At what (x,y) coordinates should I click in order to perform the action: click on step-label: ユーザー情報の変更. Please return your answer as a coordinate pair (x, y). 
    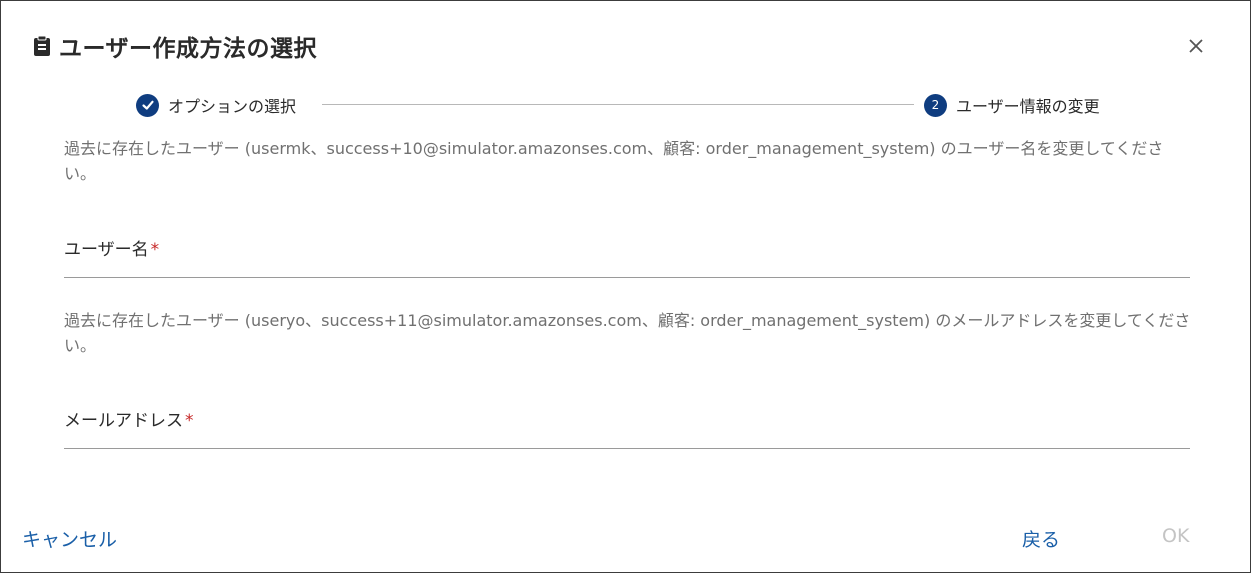
    Looking at the image, I should click on (1028, 106).